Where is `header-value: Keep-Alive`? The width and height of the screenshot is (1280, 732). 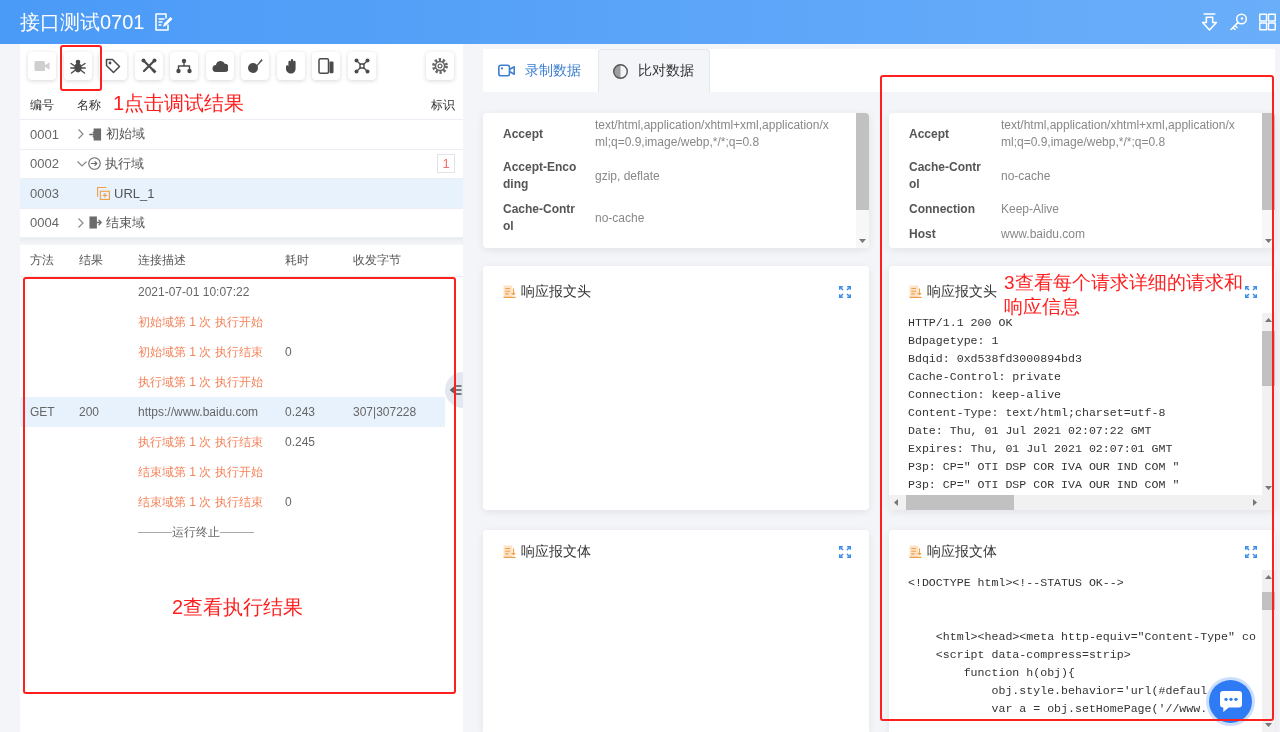 header-value: Keep-Alive is located at coordinates (1031, 209).